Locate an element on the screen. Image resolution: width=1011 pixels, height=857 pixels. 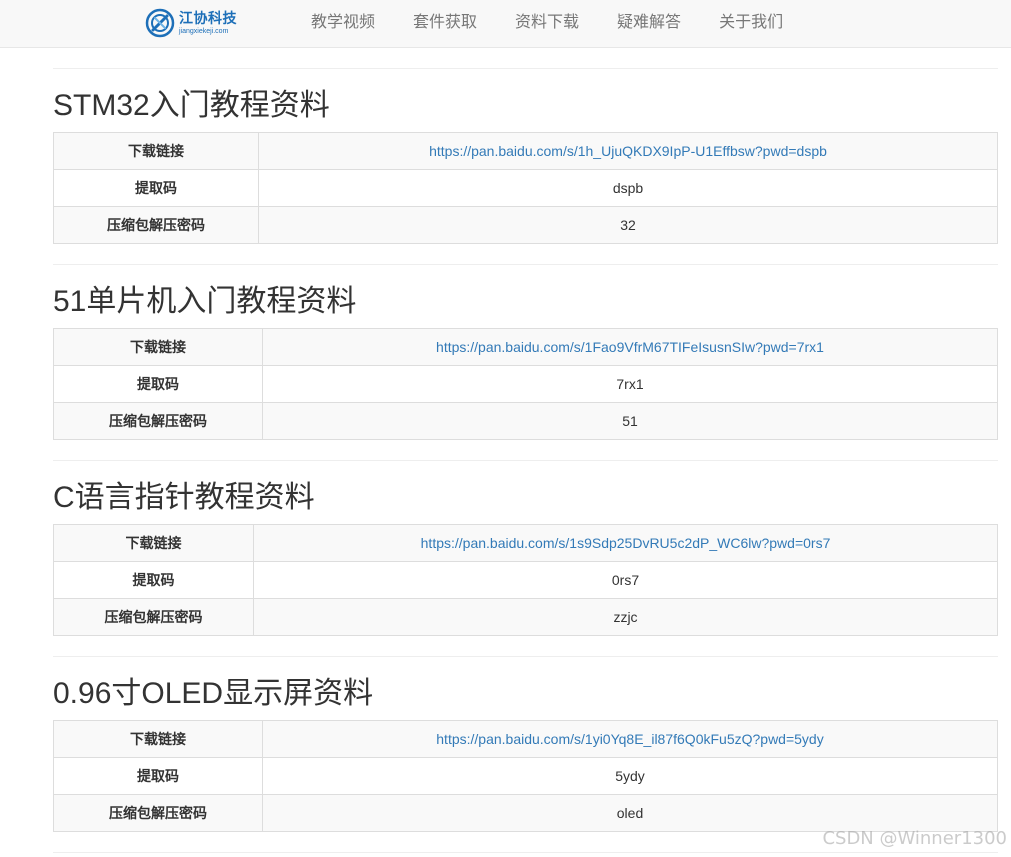
table-row-code: 提取码 5ydy is located at coordinates (525, 776).